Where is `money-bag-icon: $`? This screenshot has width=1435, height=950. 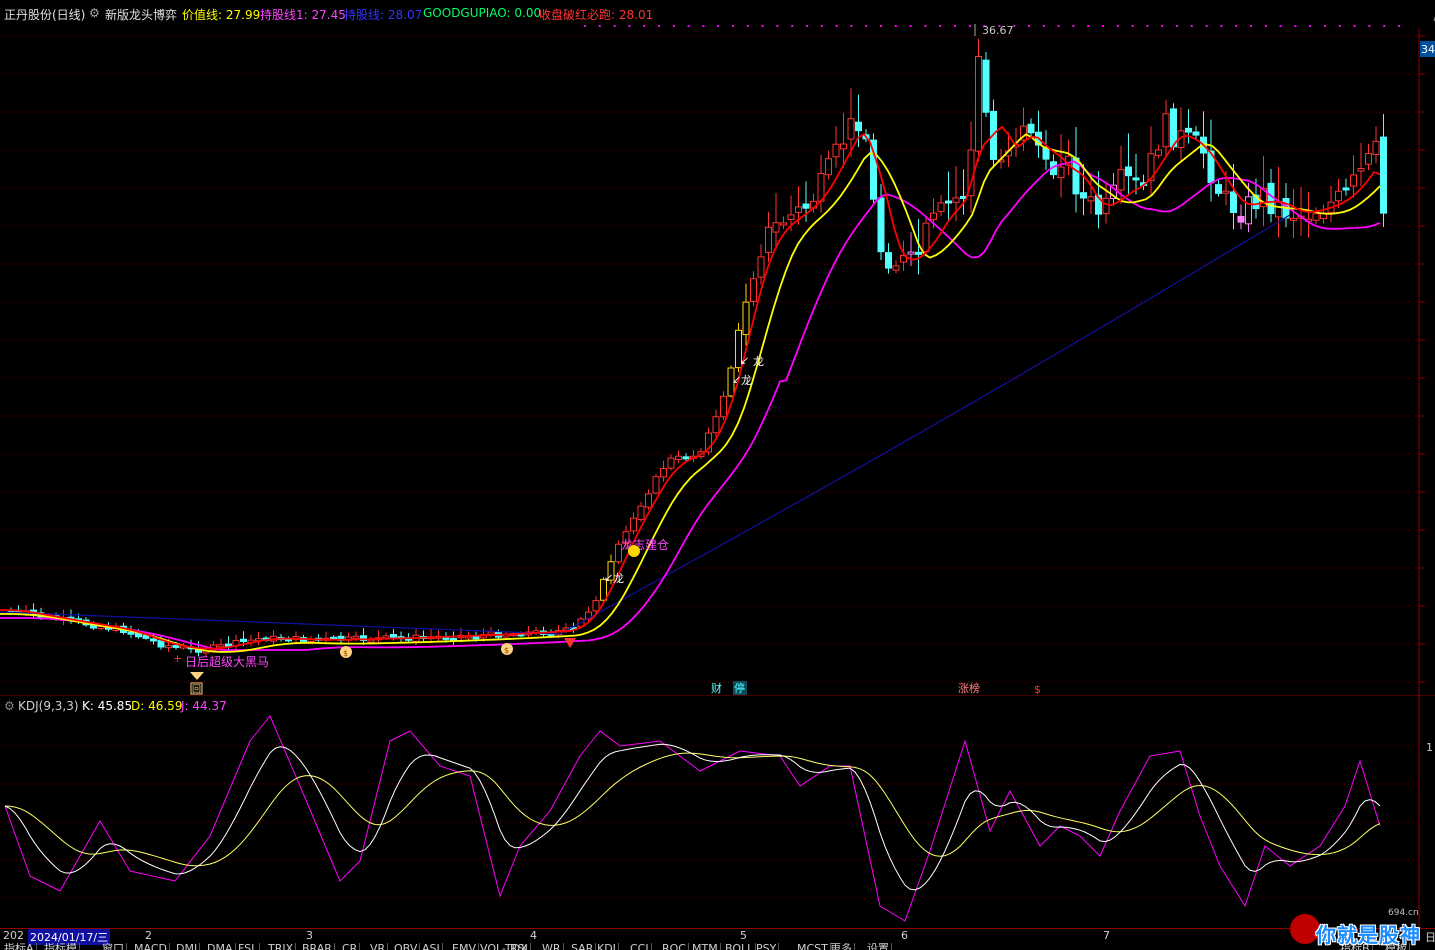
money-bag-icon: $ is located at coordinates (346, 652).